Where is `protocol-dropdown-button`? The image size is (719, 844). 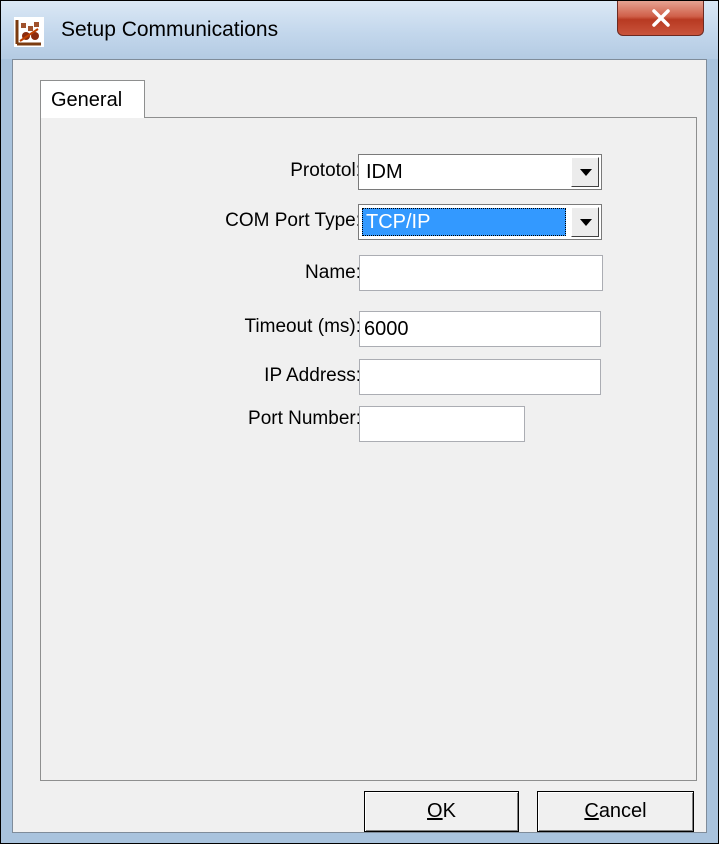 protocol-dropdown-button is located at coordinates (585, 172).